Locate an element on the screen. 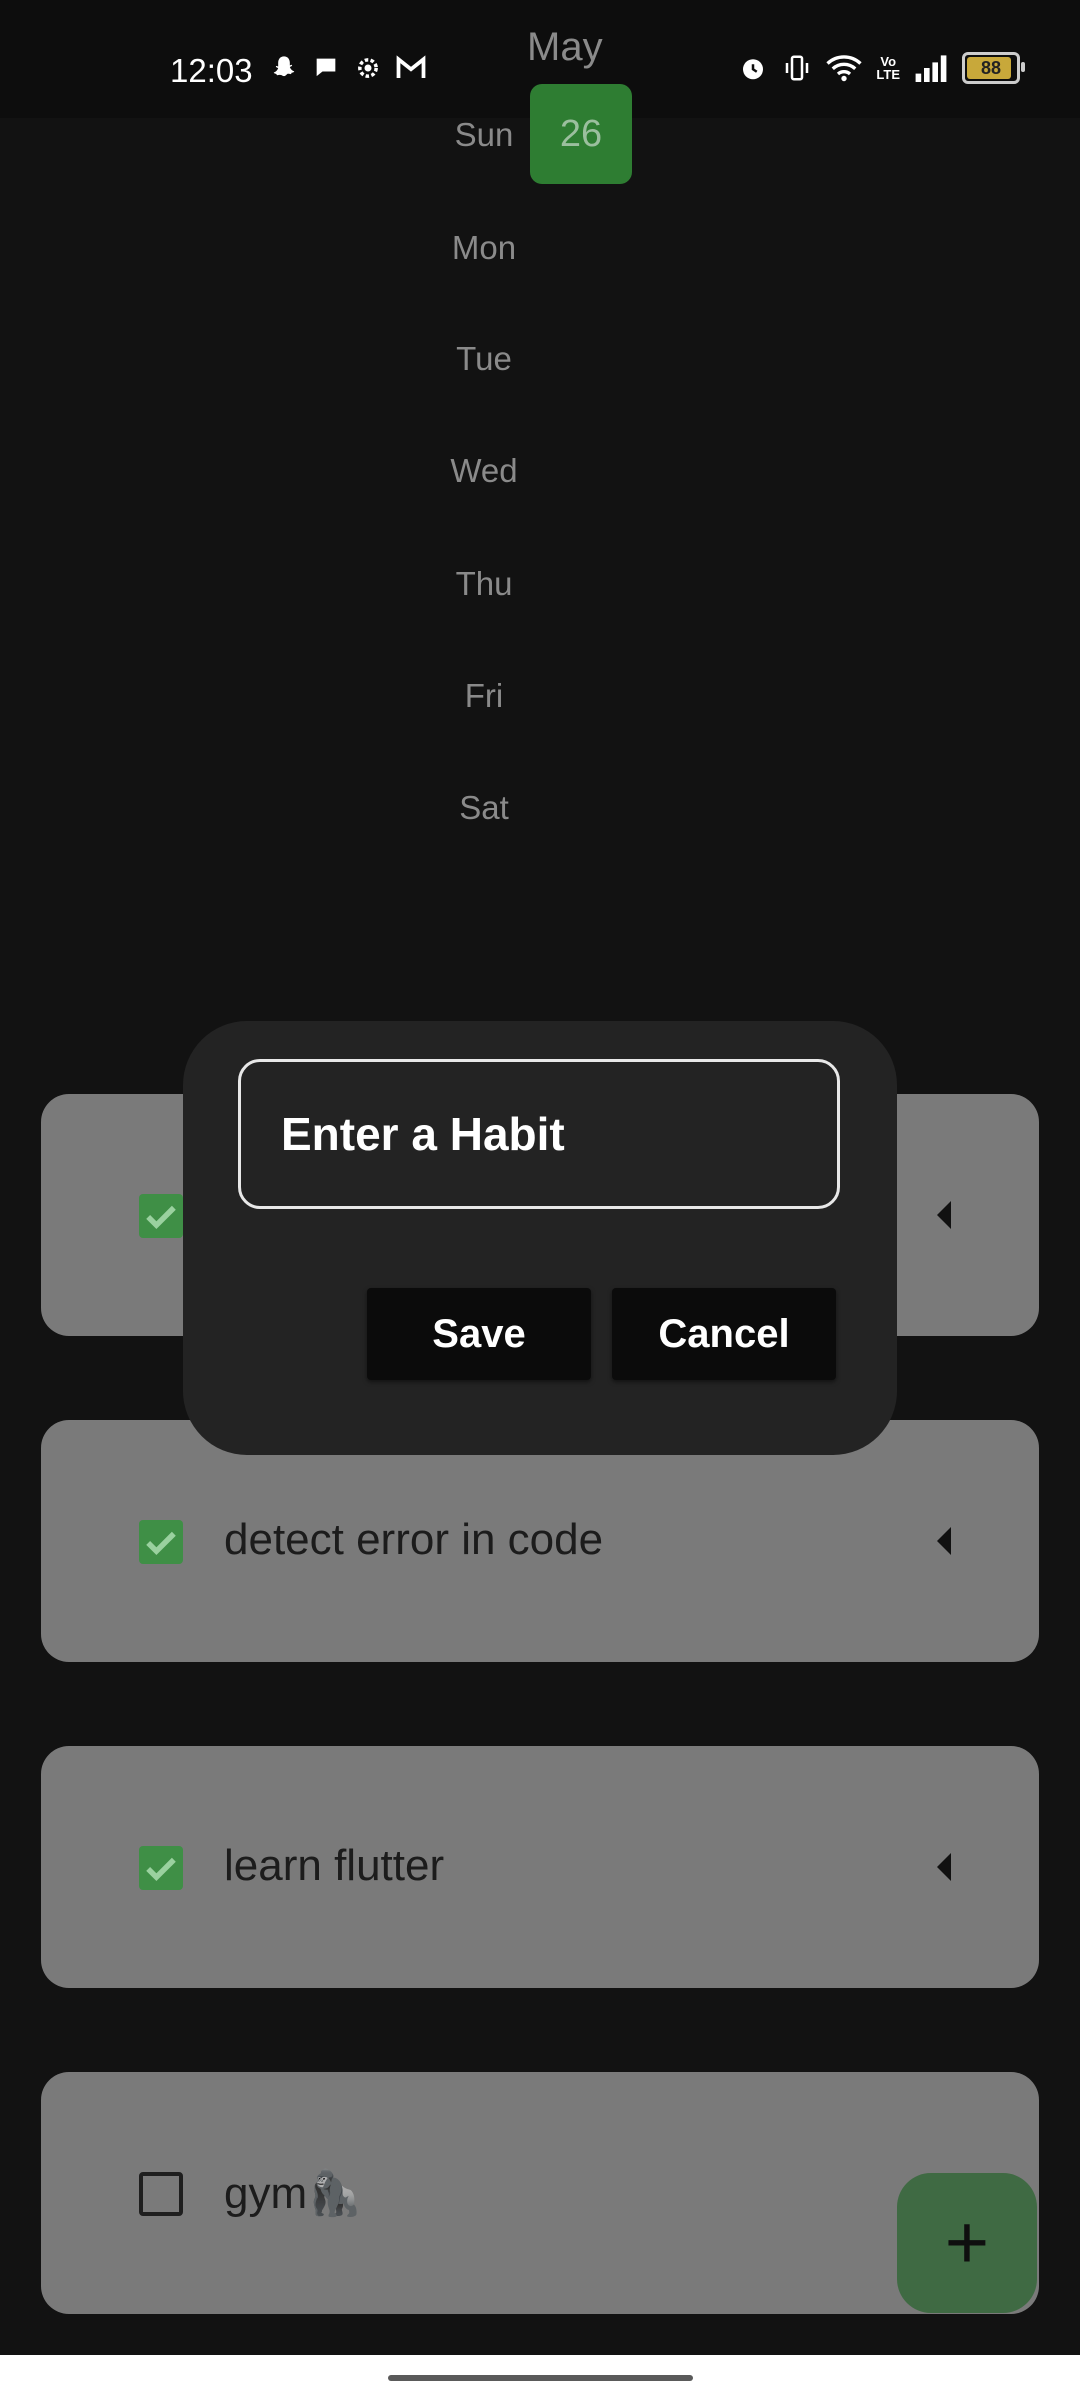  battery-icon: 88 is located at coordinates (993, 68).